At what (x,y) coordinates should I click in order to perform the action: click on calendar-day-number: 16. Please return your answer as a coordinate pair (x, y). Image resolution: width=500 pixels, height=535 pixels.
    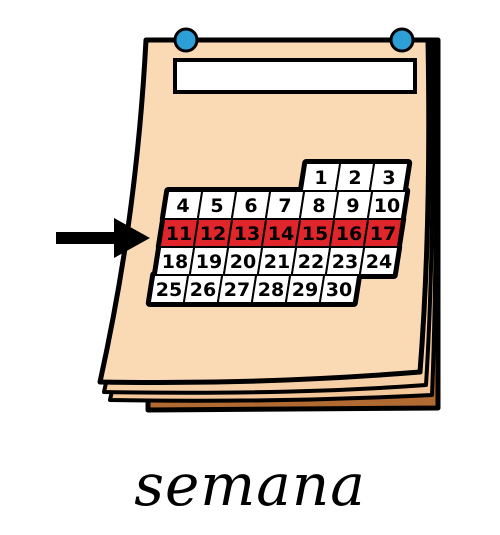
    Looking at the image, I should click on (349, 234).